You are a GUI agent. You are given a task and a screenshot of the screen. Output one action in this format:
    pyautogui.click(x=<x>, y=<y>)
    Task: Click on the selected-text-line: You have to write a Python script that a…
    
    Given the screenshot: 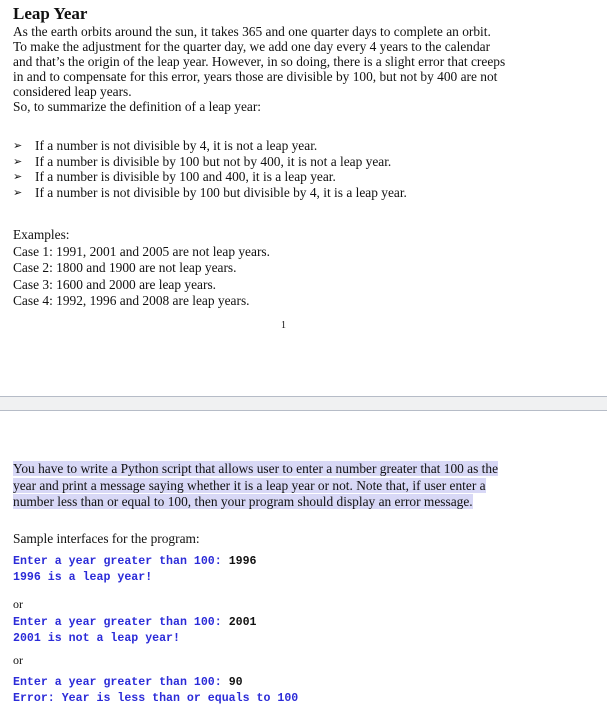 What is the action you would take?
    pyautogui.click(x=256, y=468)
    